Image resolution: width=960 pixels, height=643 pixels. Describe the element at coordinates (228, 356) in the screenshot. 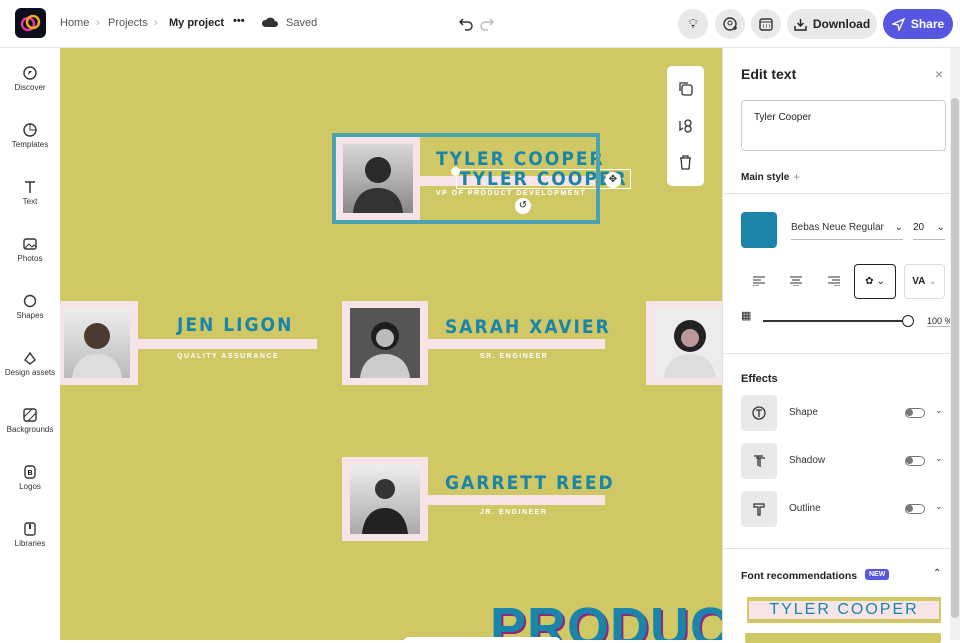

I see `person-title: QUALITY ASSURANCE` at that location.